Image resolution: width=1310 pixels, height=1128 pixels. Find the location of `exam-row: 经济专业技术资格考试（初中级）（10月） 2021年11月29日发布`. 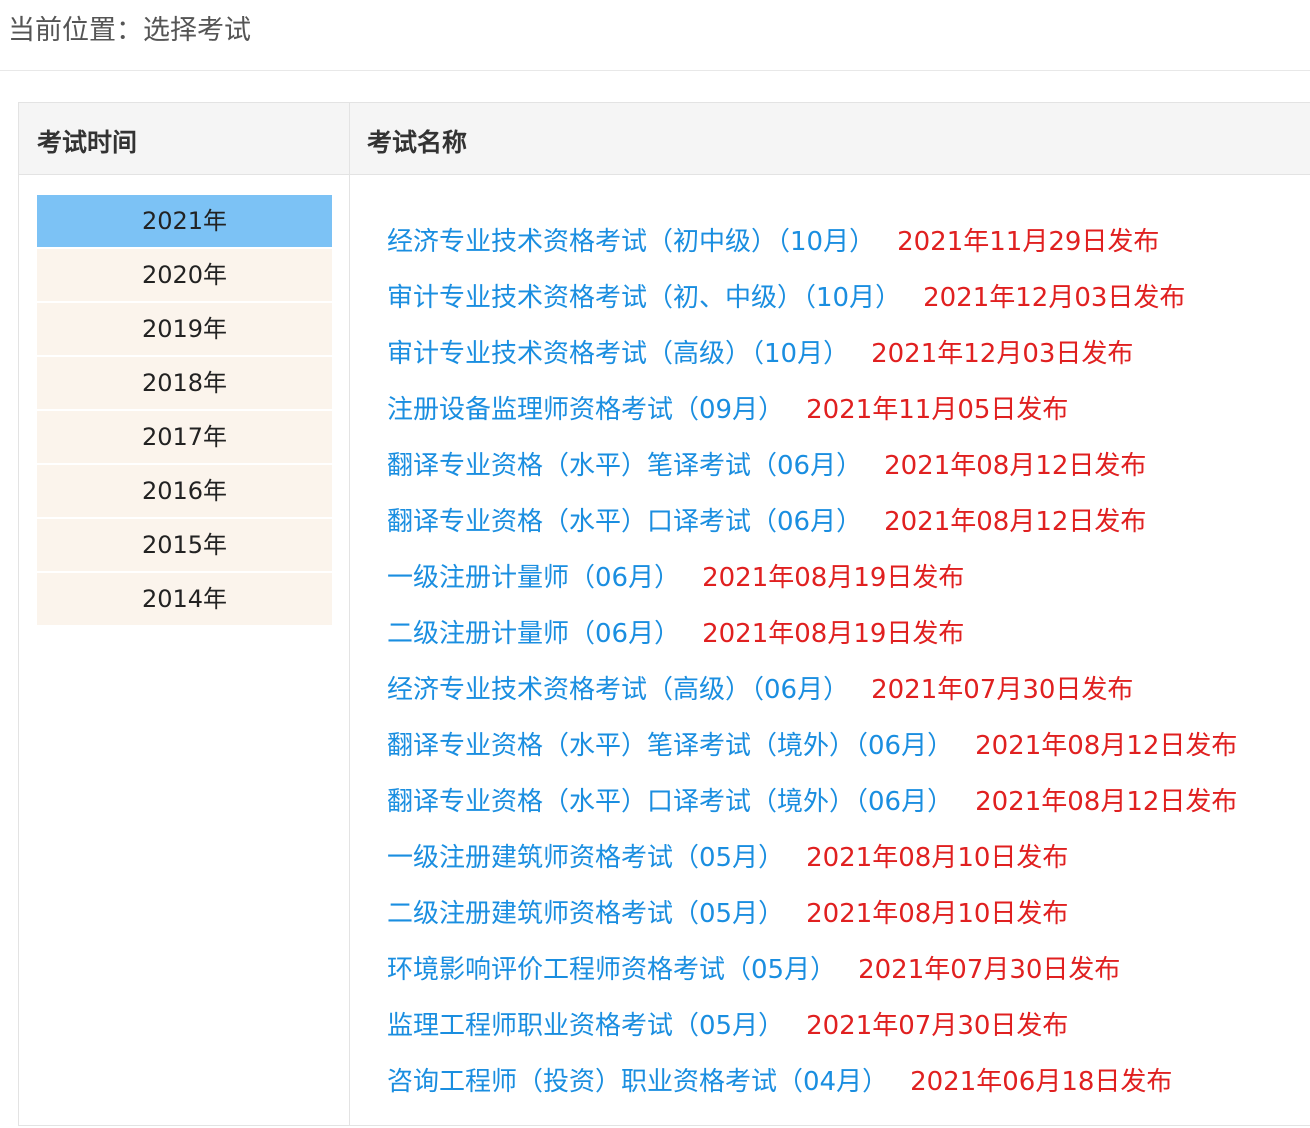

exam-row: 经济专业技术资格考试（初中级）（10月） 2021年11月29日发布 is located at coordinates (847, 247).